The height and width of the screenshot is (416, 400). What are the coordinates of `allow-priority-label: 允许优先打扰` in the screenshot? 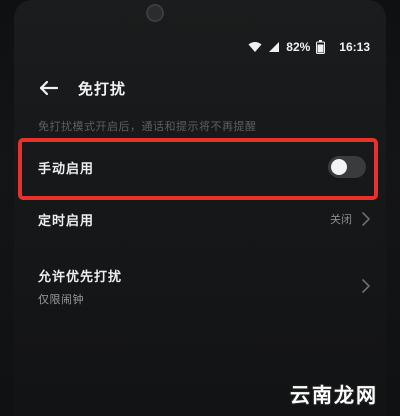 It's located at (80, 277).